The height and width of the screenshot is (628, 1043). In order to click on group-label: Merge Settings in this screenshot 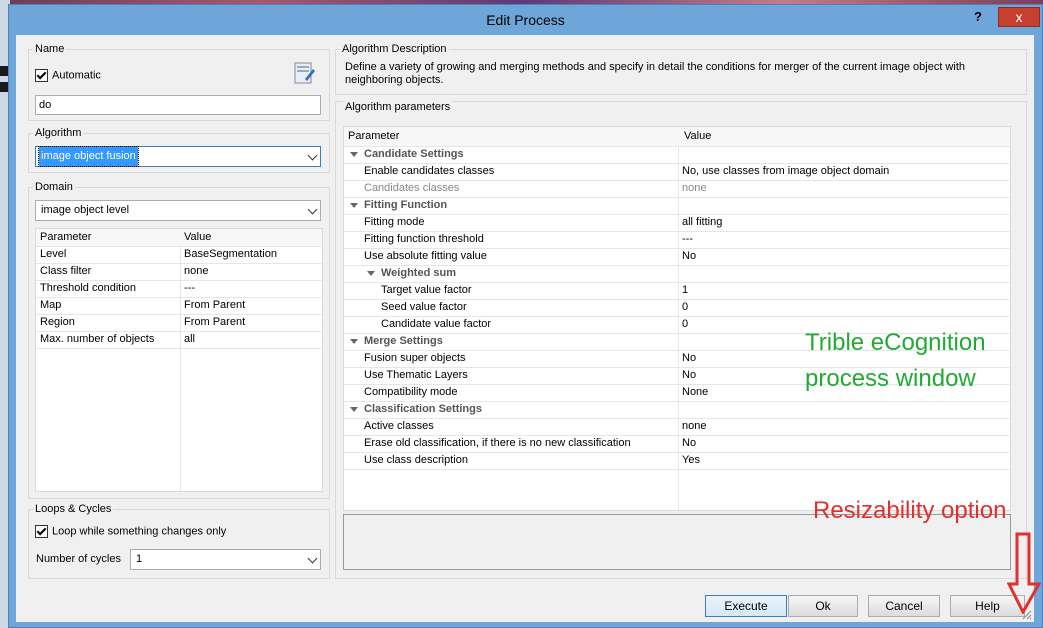, I will do `click(403, 341)`.